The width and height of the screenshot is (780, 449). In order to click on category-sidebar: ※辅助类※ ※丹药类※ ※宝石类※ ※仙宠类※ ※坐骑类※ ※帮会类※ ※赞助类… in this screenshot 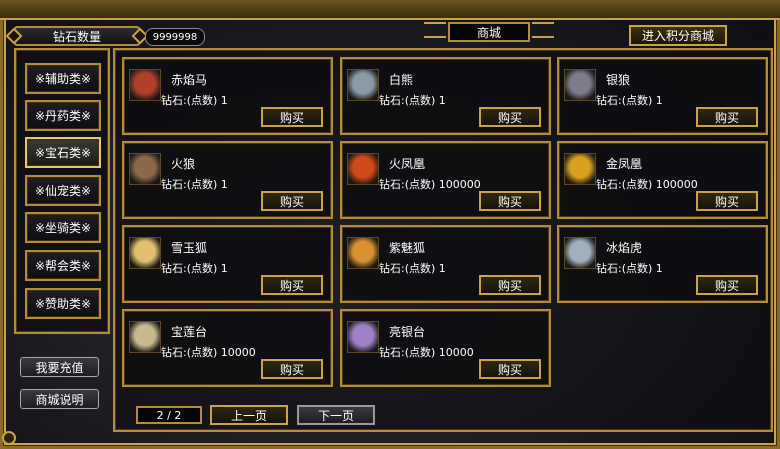, I will do `click(62, 191)`.